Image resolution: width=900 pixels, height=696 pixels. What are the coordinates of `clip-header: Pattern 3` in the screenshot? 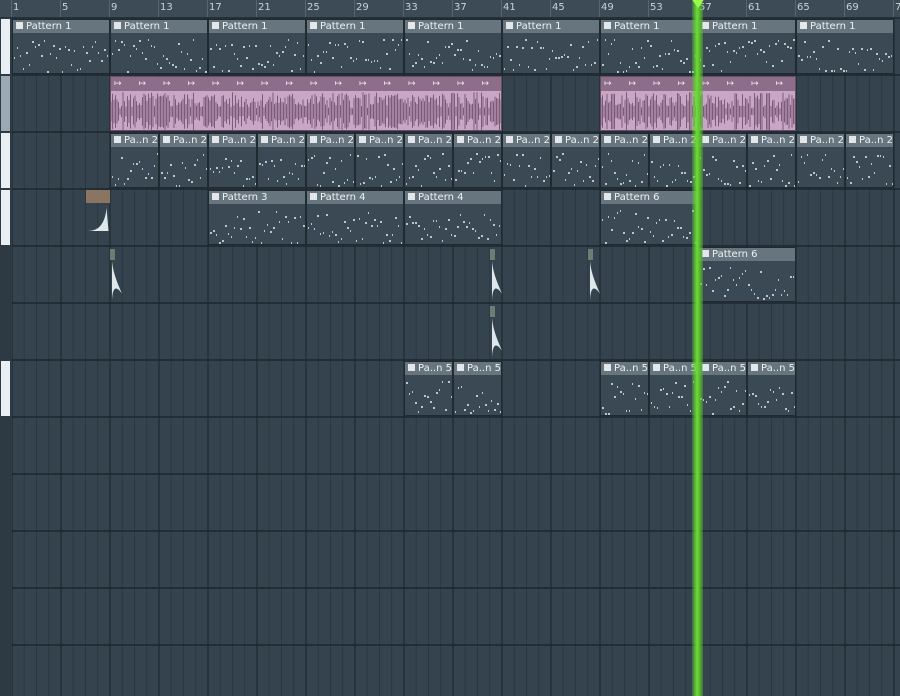 It's located at (257, 197).